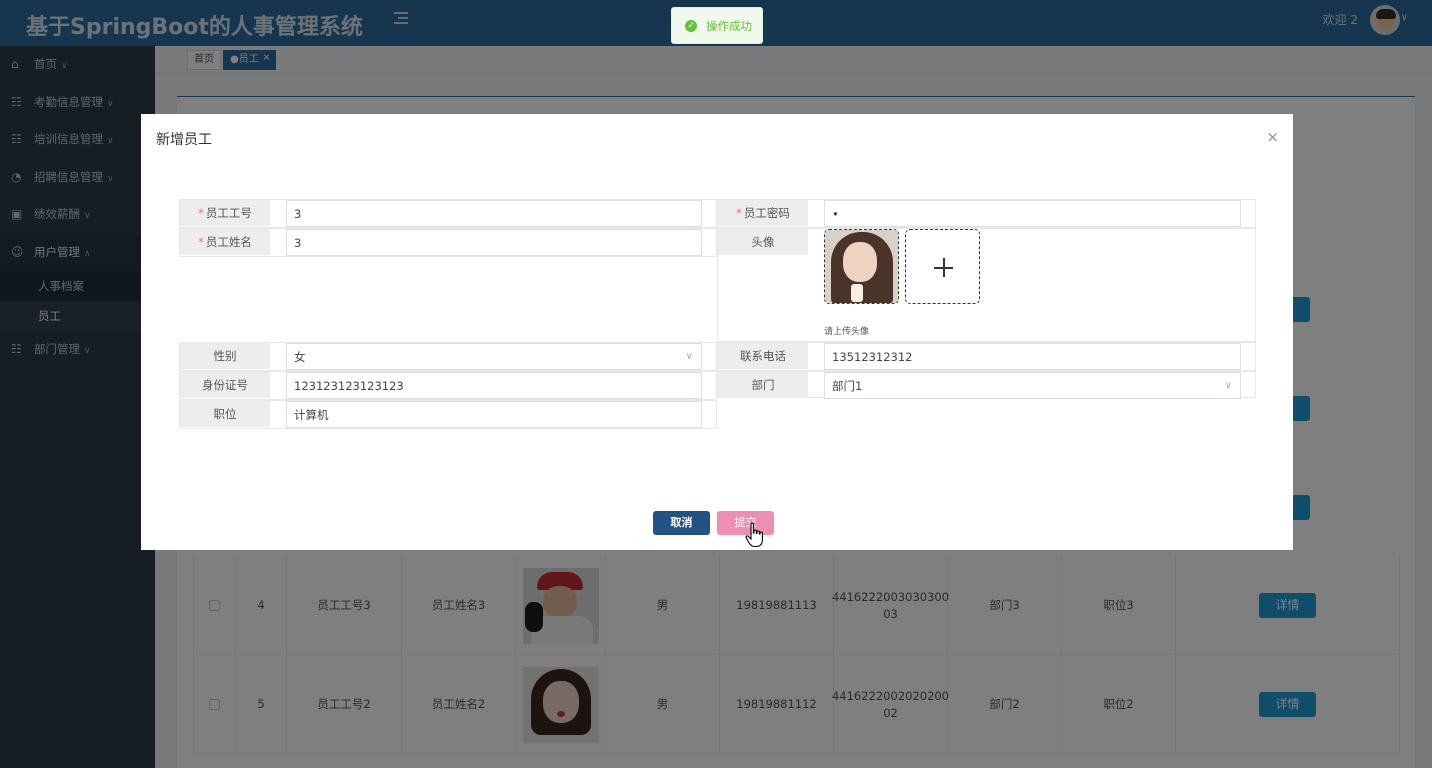 This screenshot has height=768, width=1432. What do you see at coordinates (942, 266) in the screenshot?
I see `upload-avatar-button` at bounding box center [942, 266].